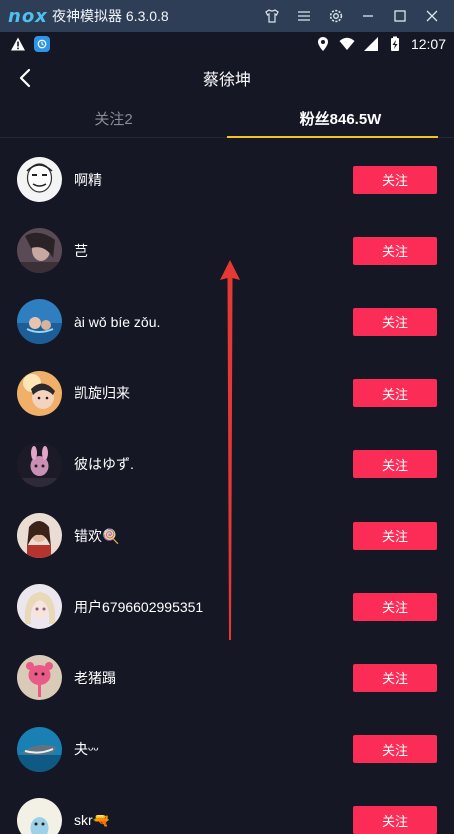  I want to click on tab-following-label: 关注2, so click(113, 119).